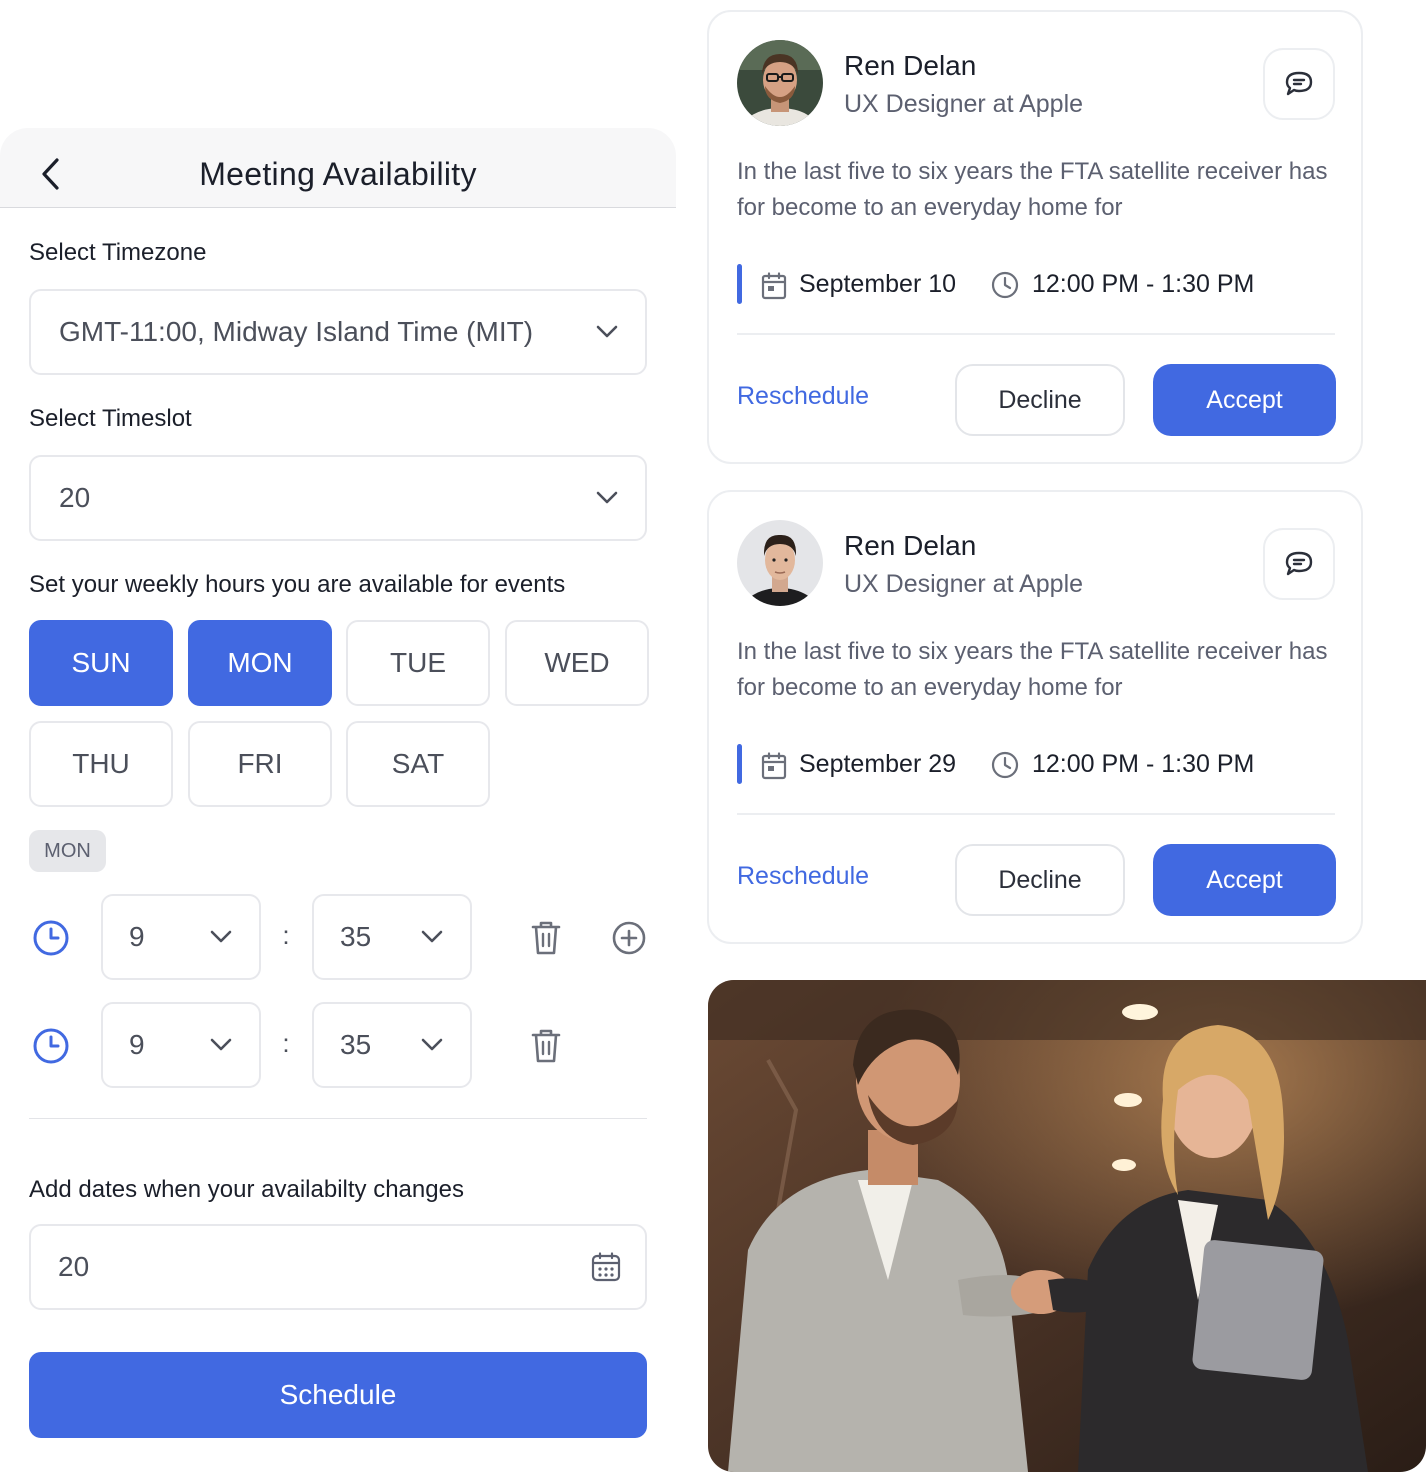  Describe the element at coordinates (260, 764) in the screenshot. I see `day-toggle-fri: FRI` at that location.